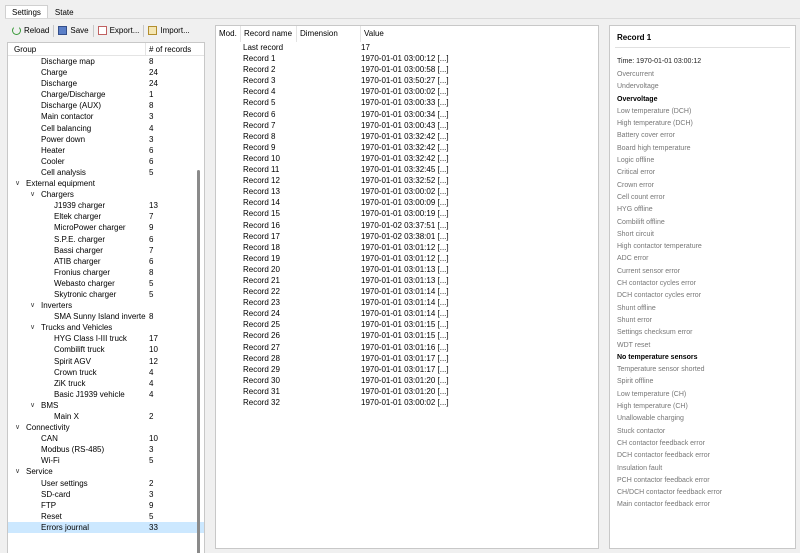  I want to click on record-row: Record 29 1970-01-01 03:01:17 [...], so click(407, 369).